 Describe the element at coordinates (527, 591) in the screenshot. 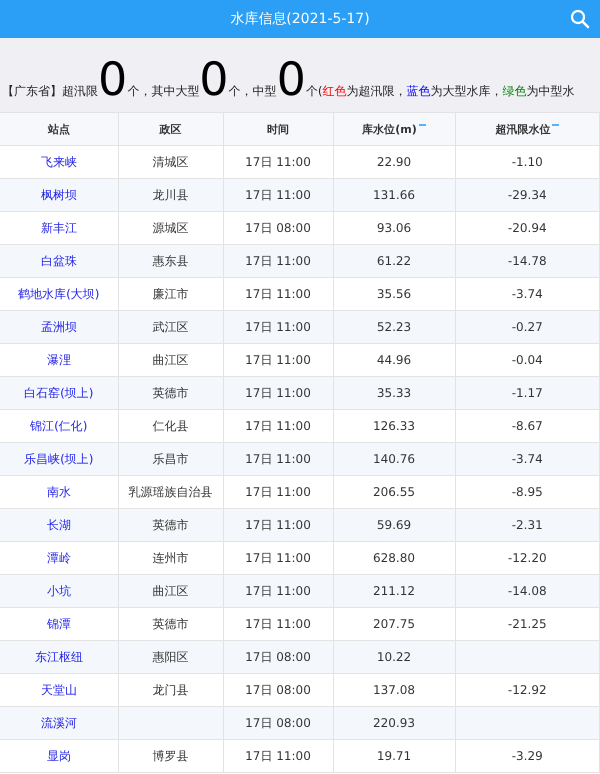

I see `table-cell: -14.08` at that location.